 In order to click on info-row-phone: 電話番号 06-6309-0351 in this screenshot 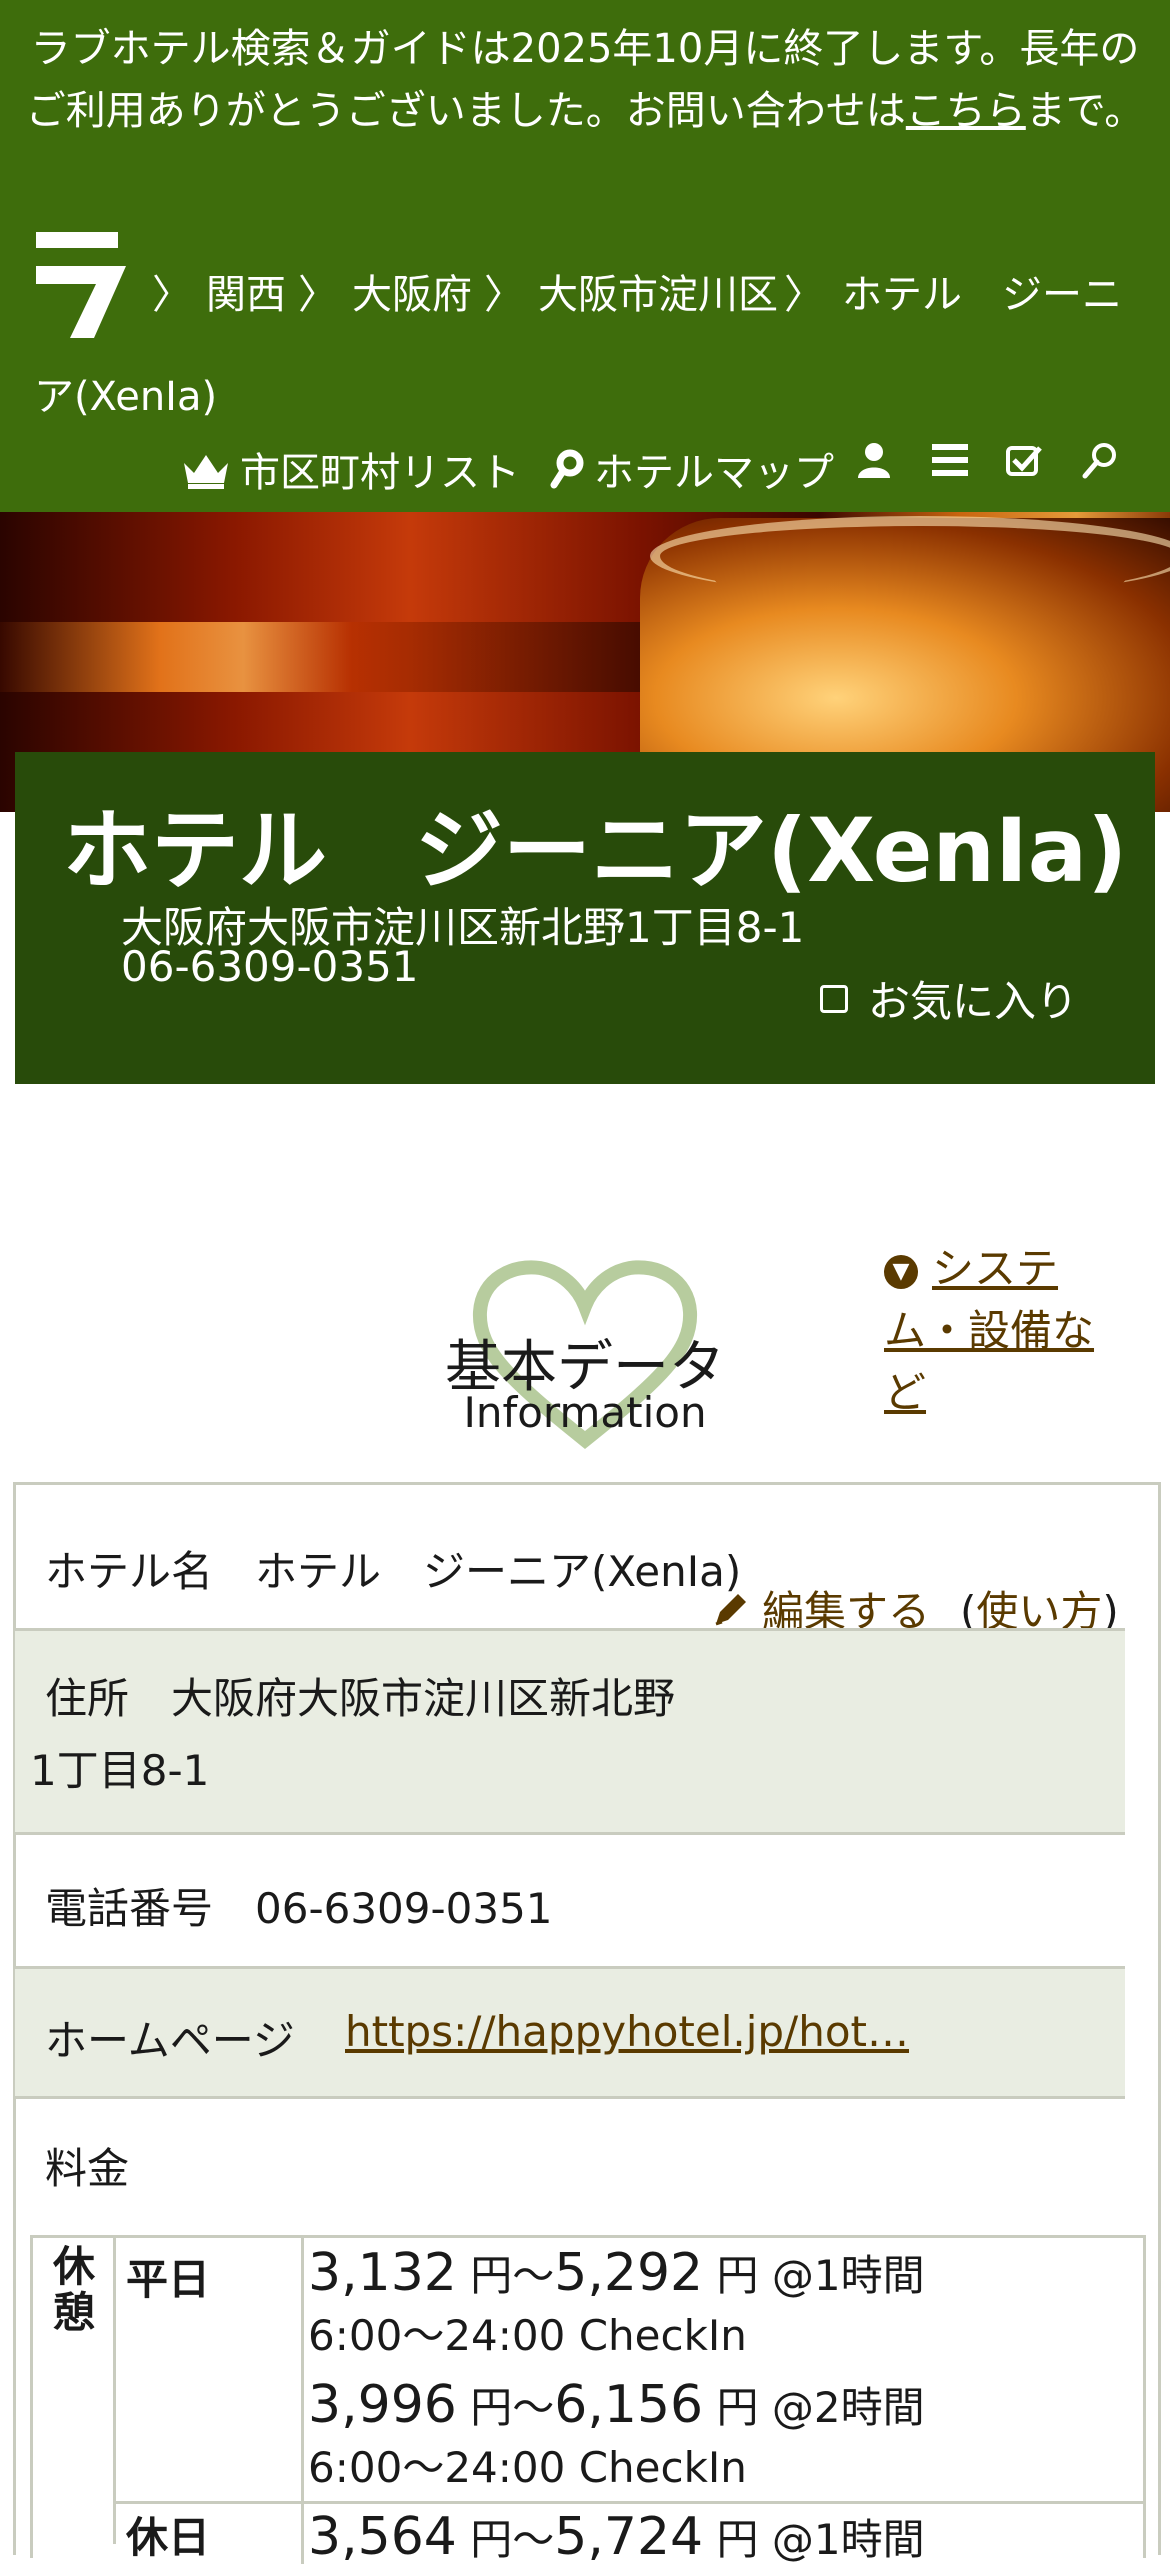, I will do `click(570, 1900)`.